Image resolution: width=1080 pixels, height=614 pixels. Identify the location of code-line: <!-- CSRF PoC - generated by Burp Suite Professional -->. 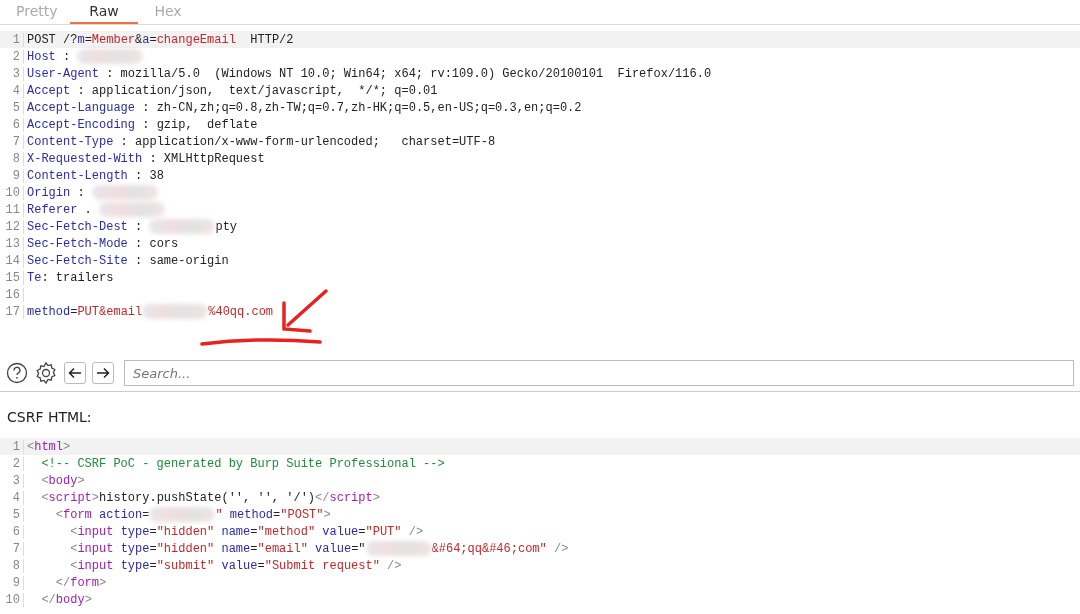
(242, 463).